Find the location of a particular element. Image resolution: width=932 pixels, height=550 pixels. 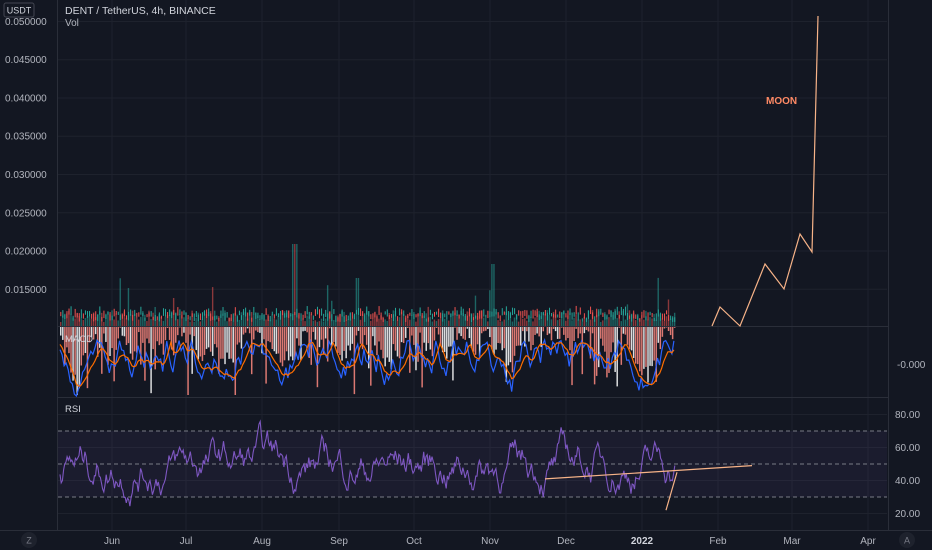

symbol-title: DENT / TetherUS, 4h, BINANCE is located at coordinates (140, 11).